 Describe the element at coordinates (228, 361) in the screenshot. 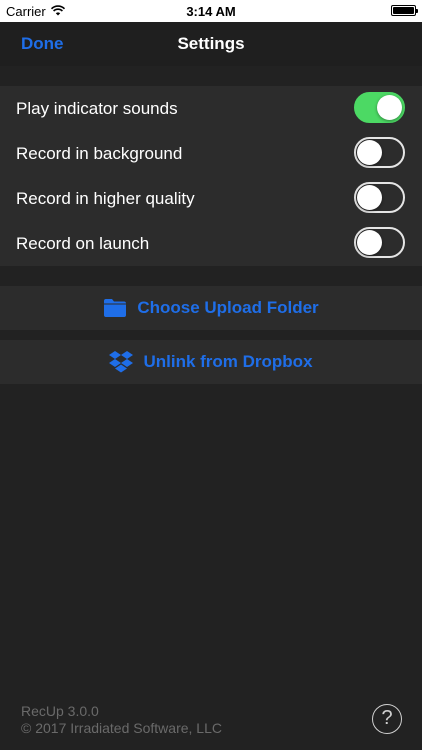

I see `unlink-dropbox-label: Unlink from Dropbox` at that location.